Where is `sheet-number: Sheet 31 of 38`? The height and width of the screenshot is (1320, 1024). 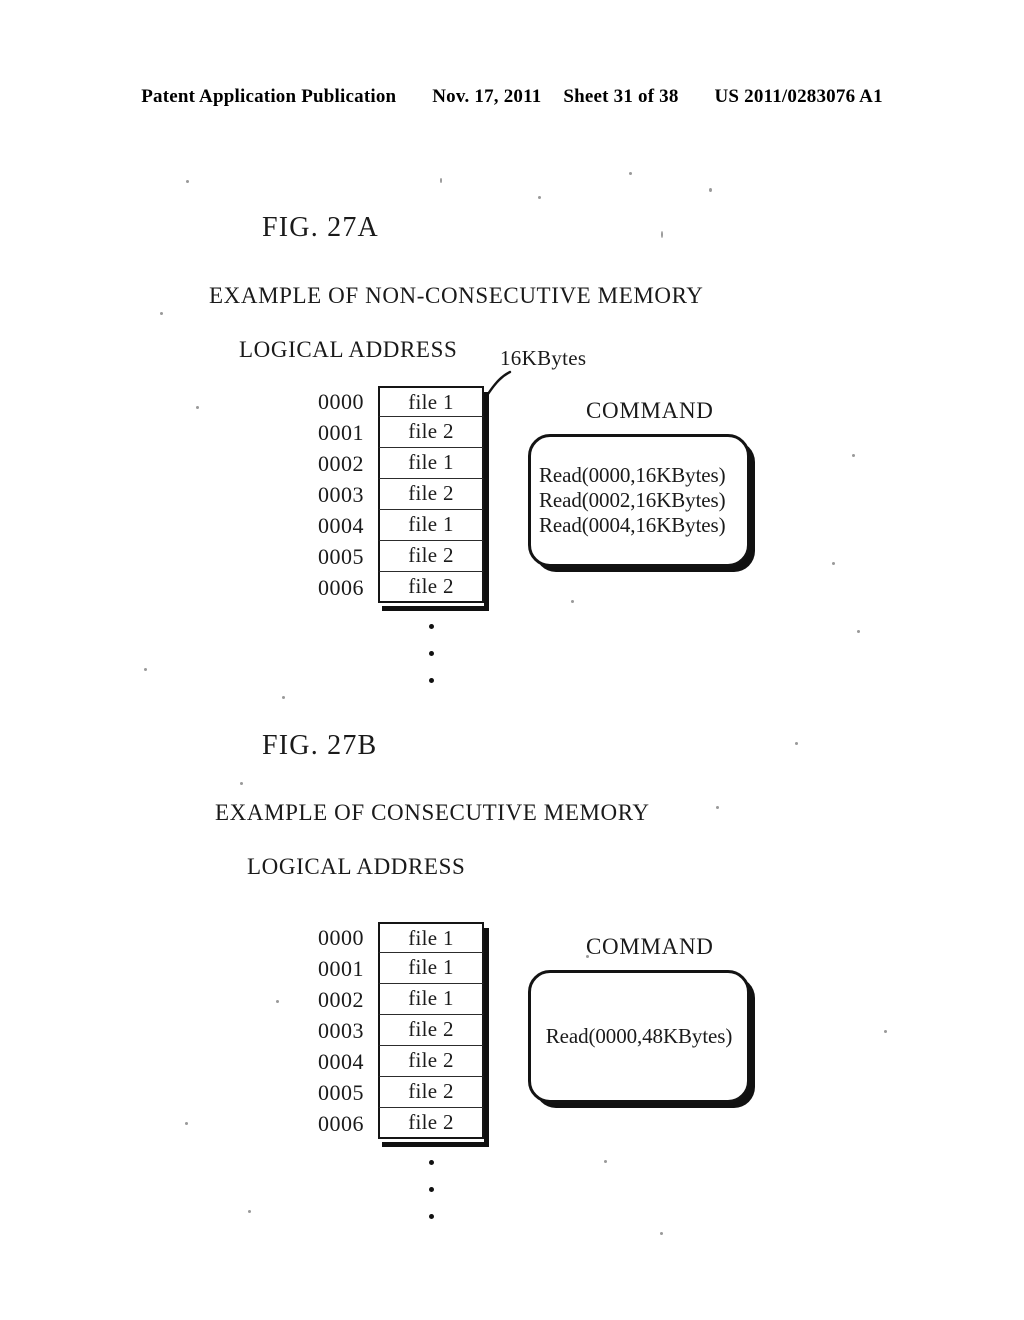 sheet-number: Sheet 31 of 38 is located at coordinates (621, 96).